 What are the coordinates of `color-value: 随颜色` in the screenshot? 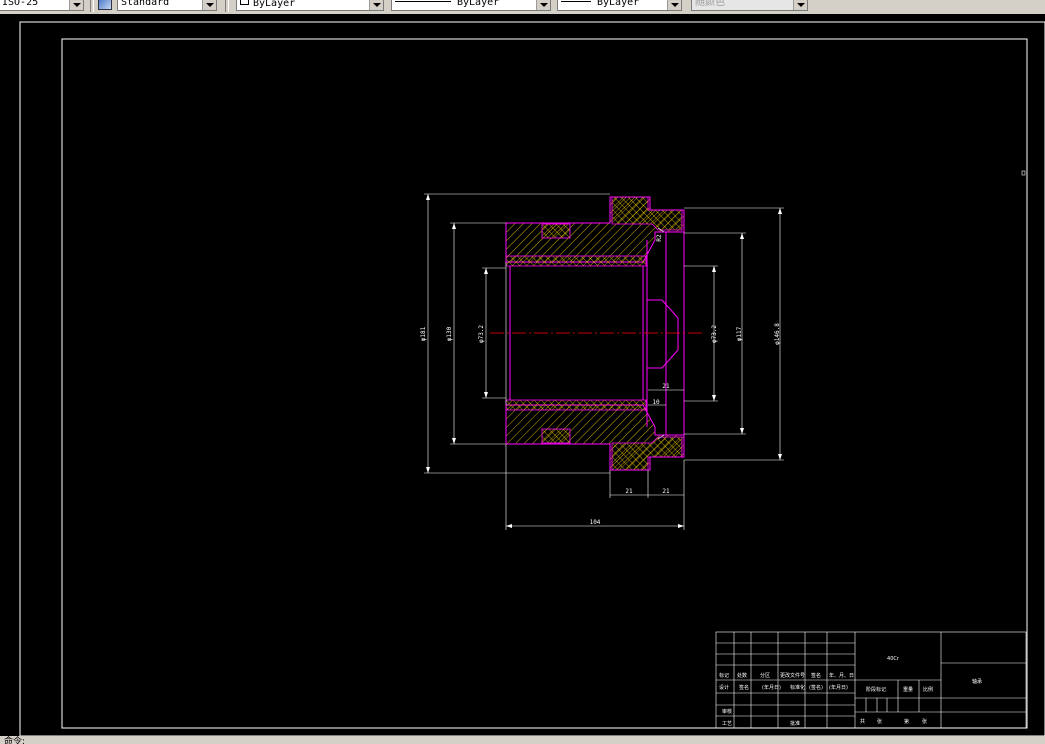 It's located at (710, 4).